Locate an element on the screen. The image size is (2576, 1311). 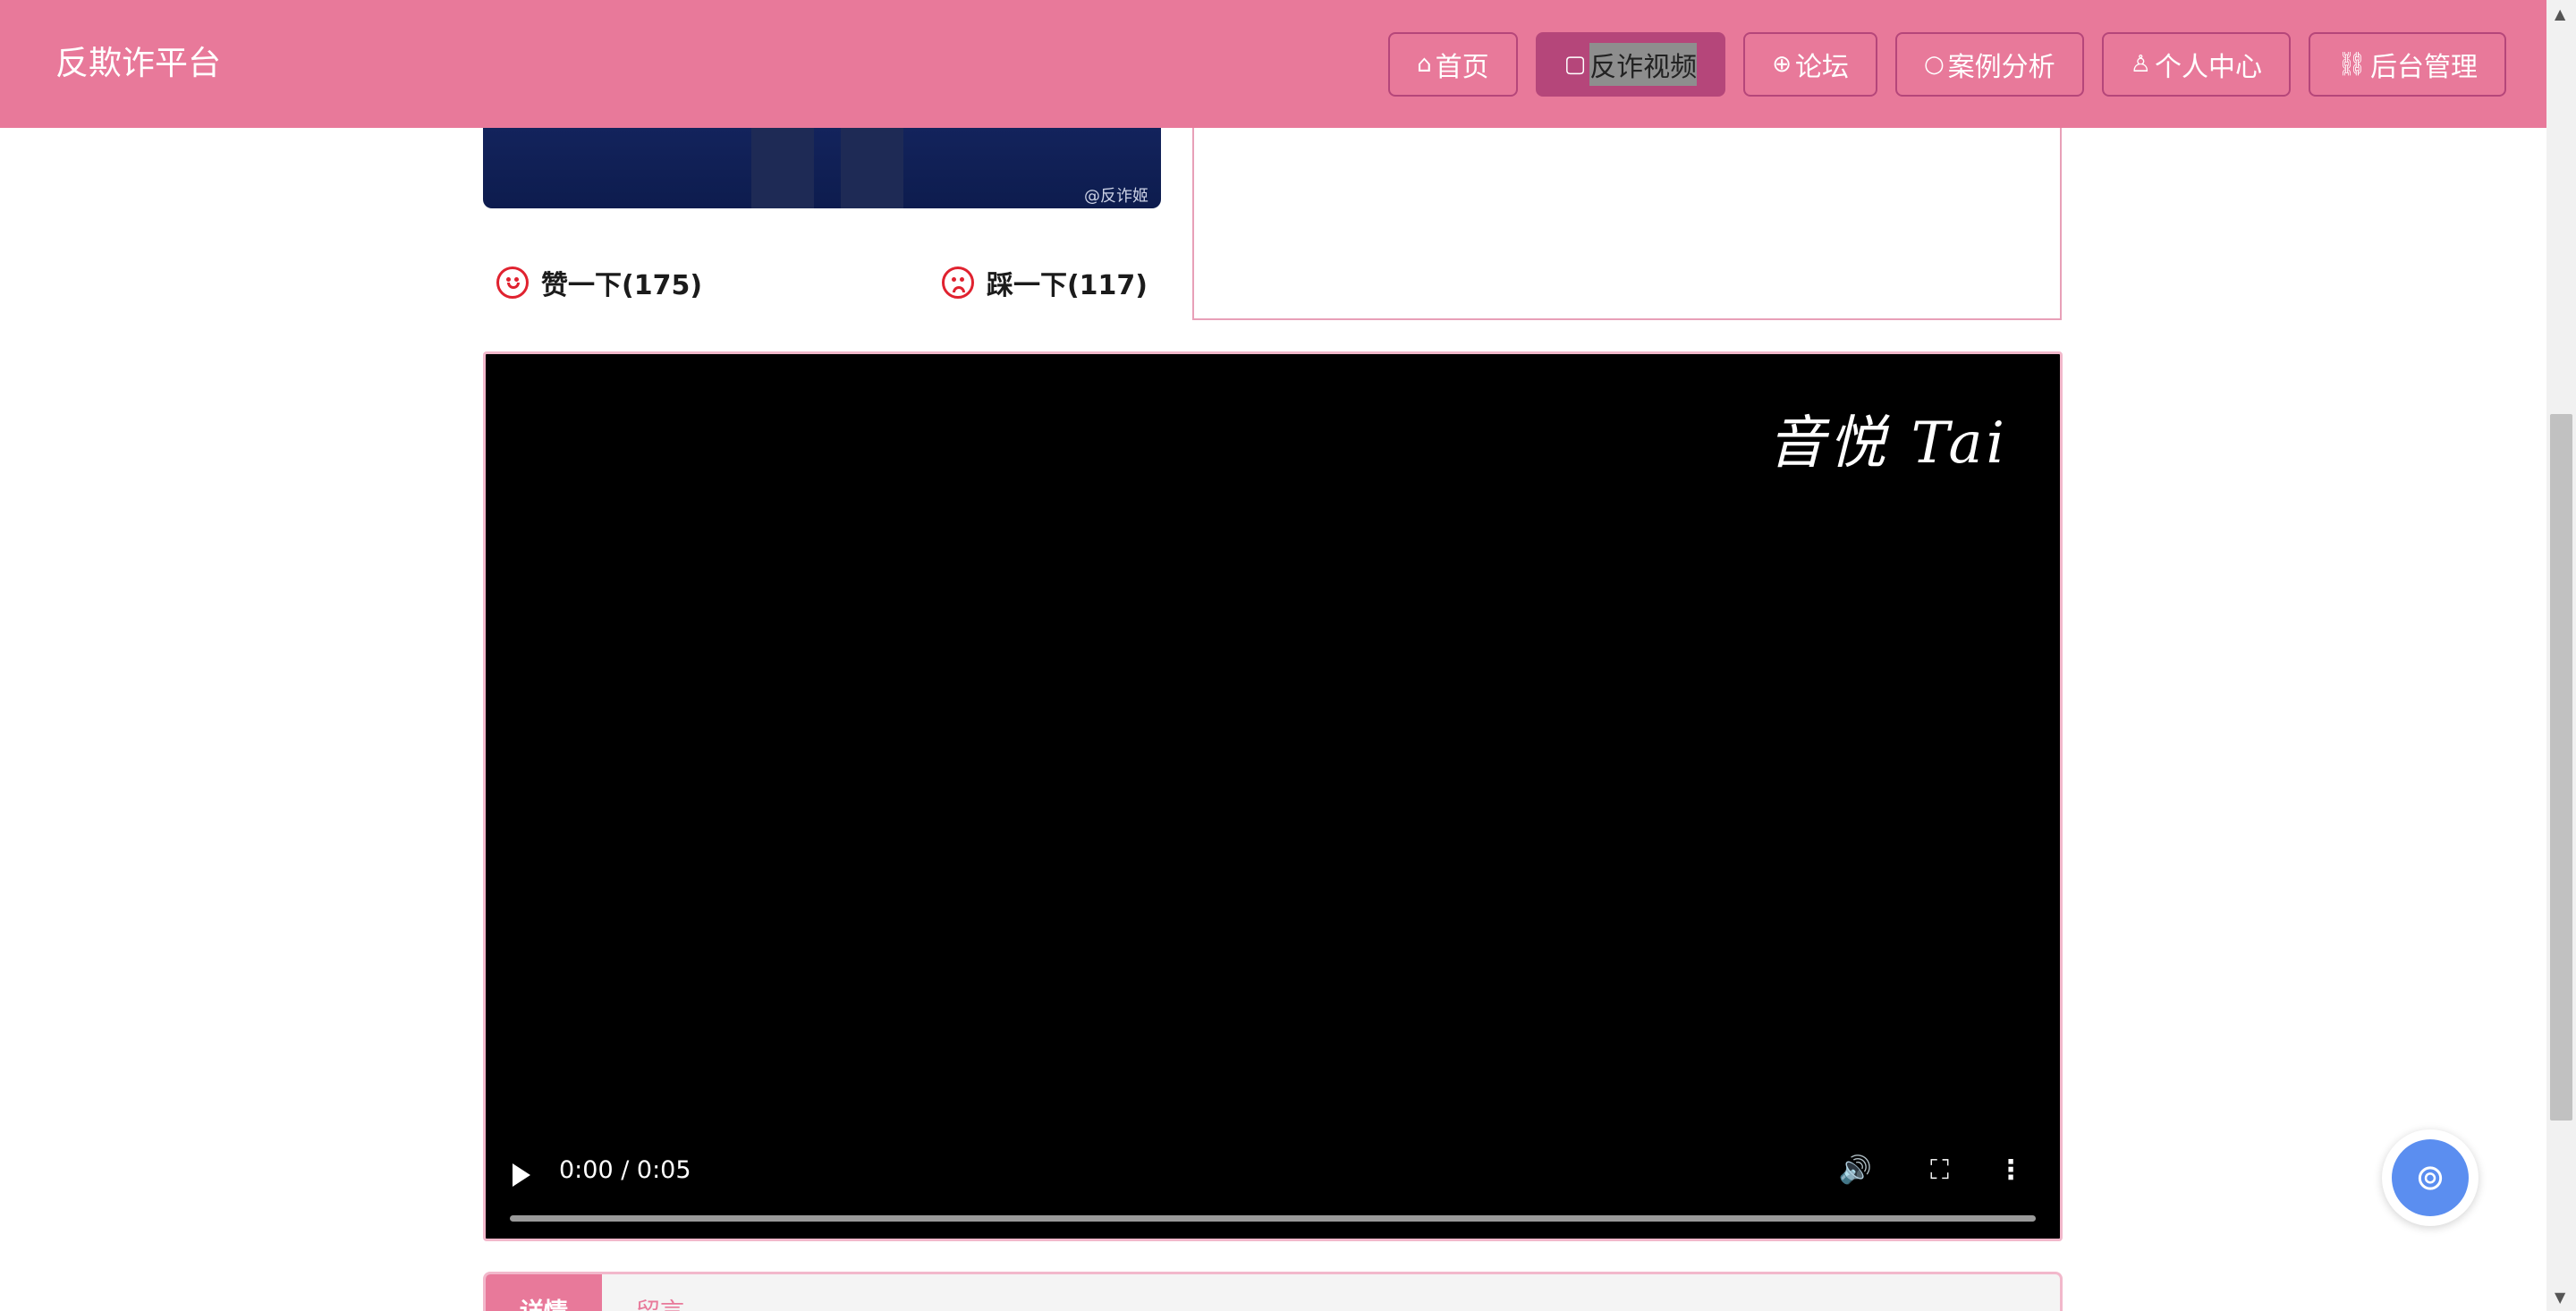
nav-case-label: 案例分析 is located at coordinates (2001, 67).